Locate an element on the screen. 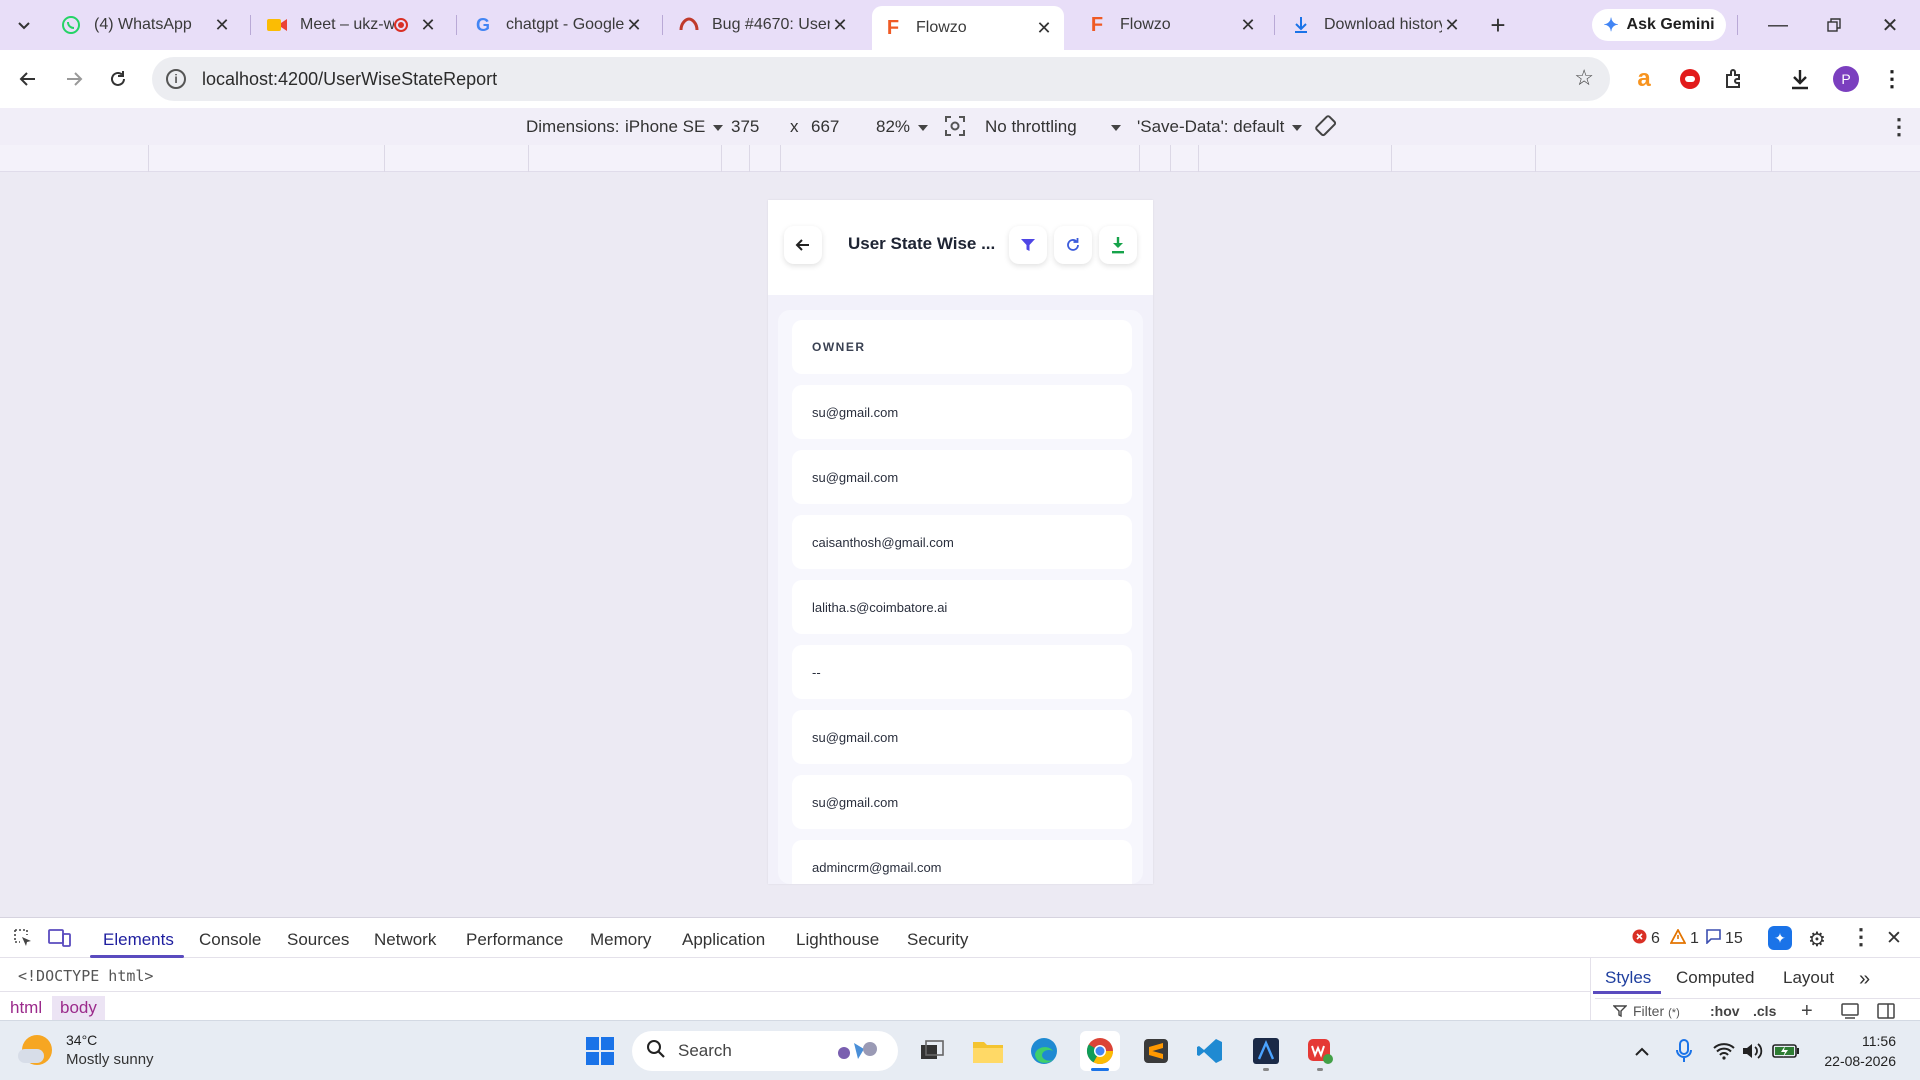 The height and width of the screenshot is (1080, 1920). tab-computed: Computed is located at coordinates (1715, 978).